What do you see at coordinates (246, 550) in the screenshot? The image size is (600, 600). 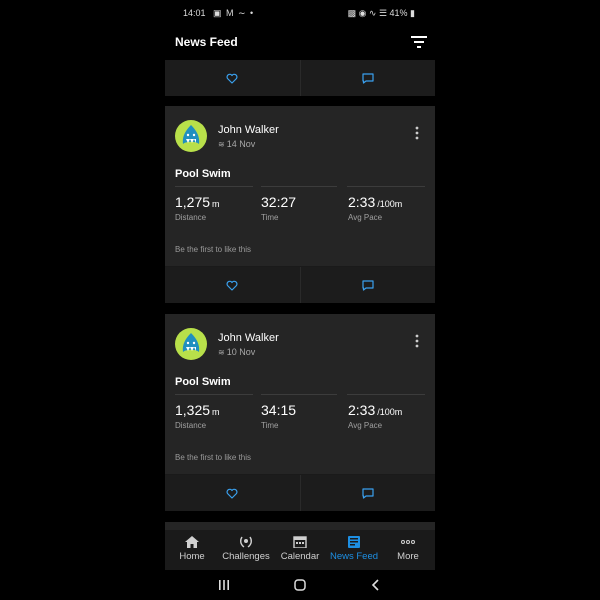 I see `nav-challenges: Challenges` at bounding box center [246, 550].